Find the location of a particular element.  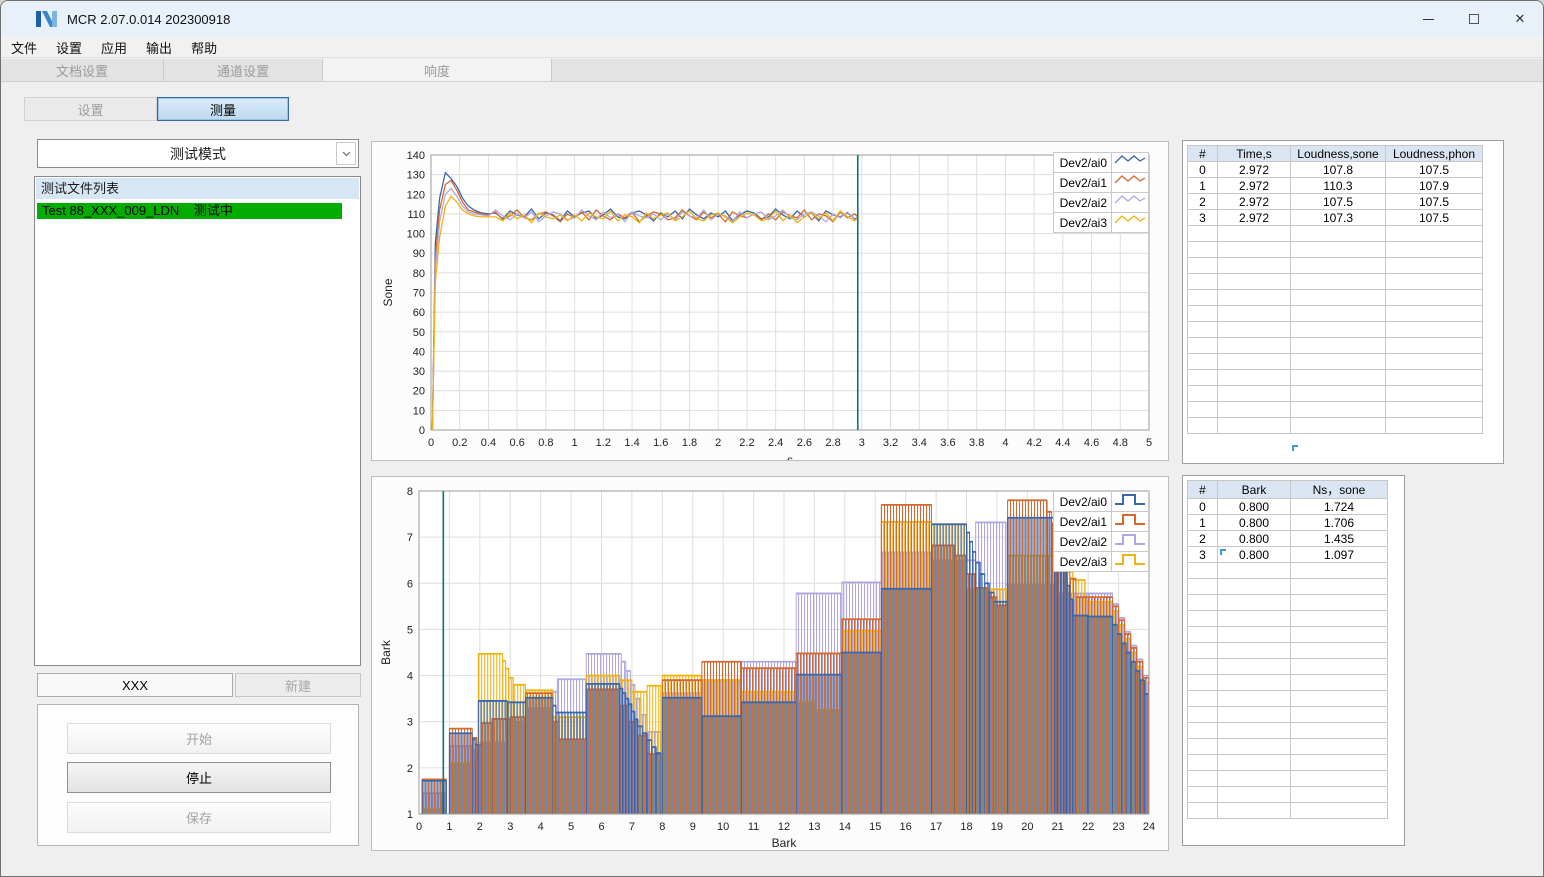

table-cell: 3 is located at coordinates (1202, 554).